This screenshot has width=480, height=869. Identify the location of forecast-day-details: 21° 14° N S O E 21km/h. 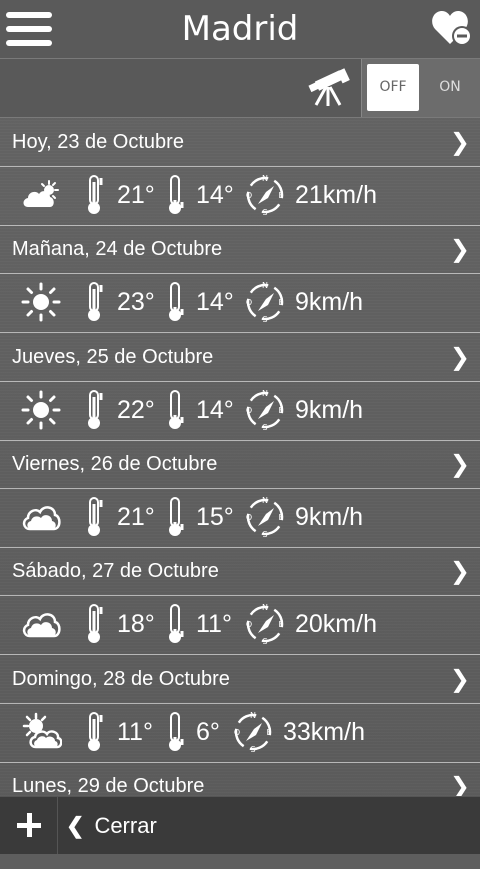
(240, 196).